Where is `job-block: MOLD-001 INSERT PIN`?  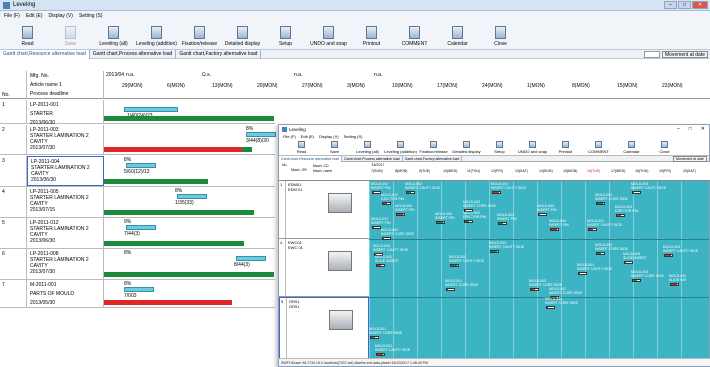
job-block: MOLD-001 INSERT PIN is located at coordinates (381, 221).